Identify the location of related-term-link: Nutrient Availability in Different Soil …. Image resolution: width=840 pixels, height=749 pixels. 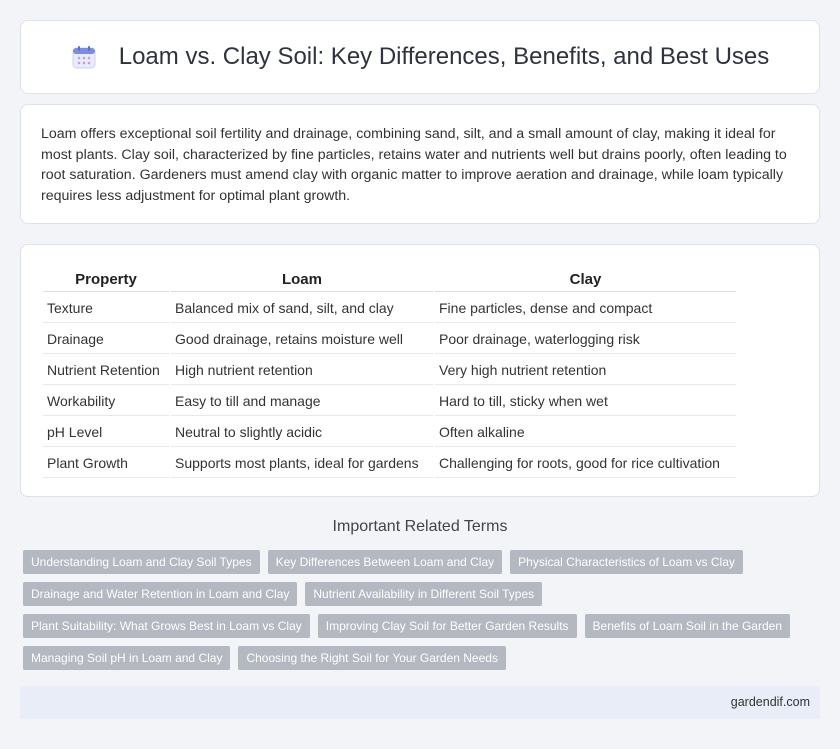
(424, 594).